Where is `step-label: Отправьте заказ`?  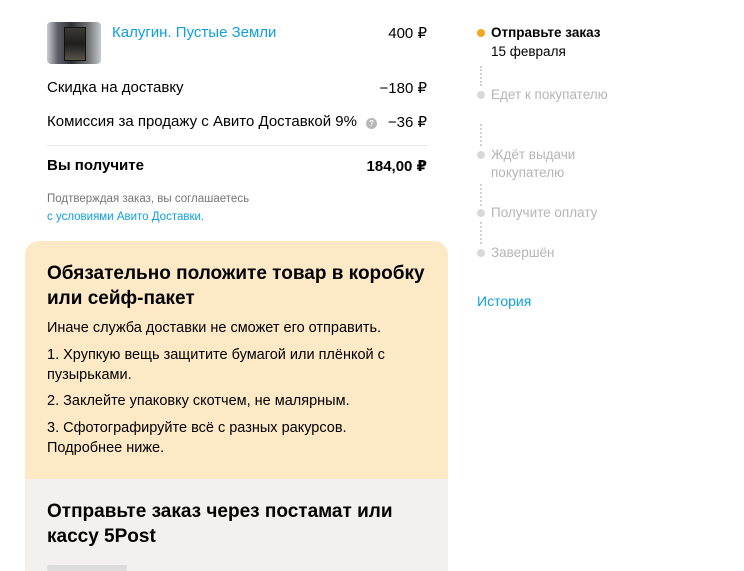
step-label: Отправьте заказ is located at coordinates (546, 32).